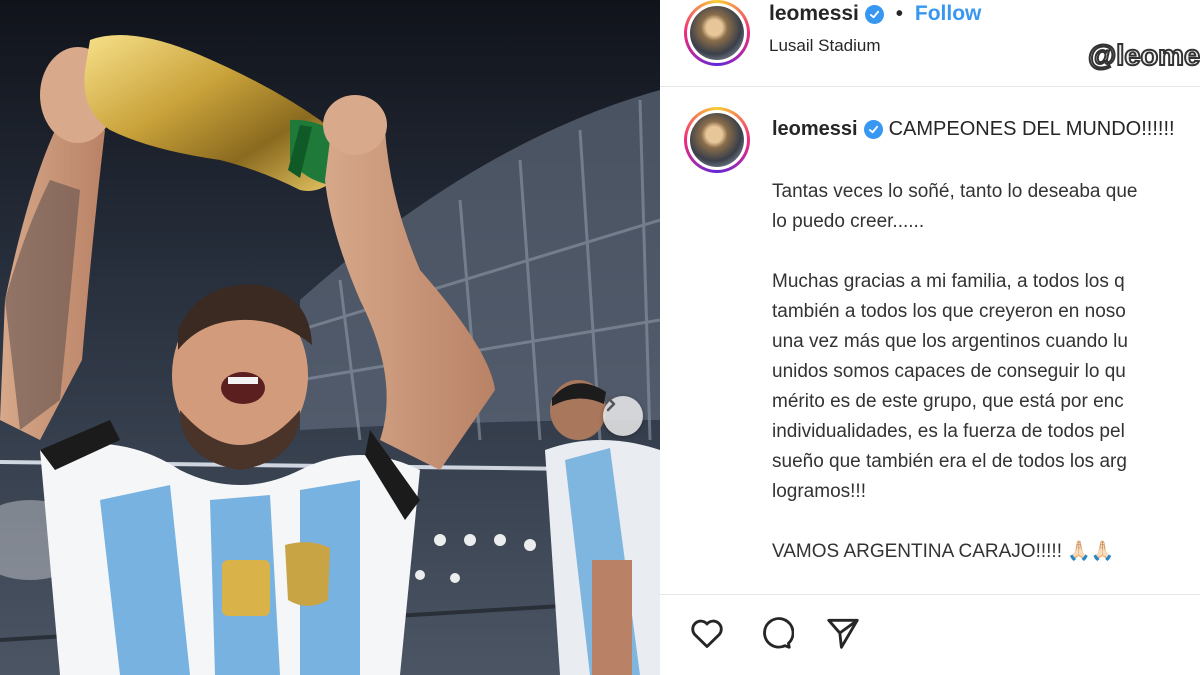  Describe the element at coordinates (775, 633) in the screenshot. I see `comment-icon` at that location.